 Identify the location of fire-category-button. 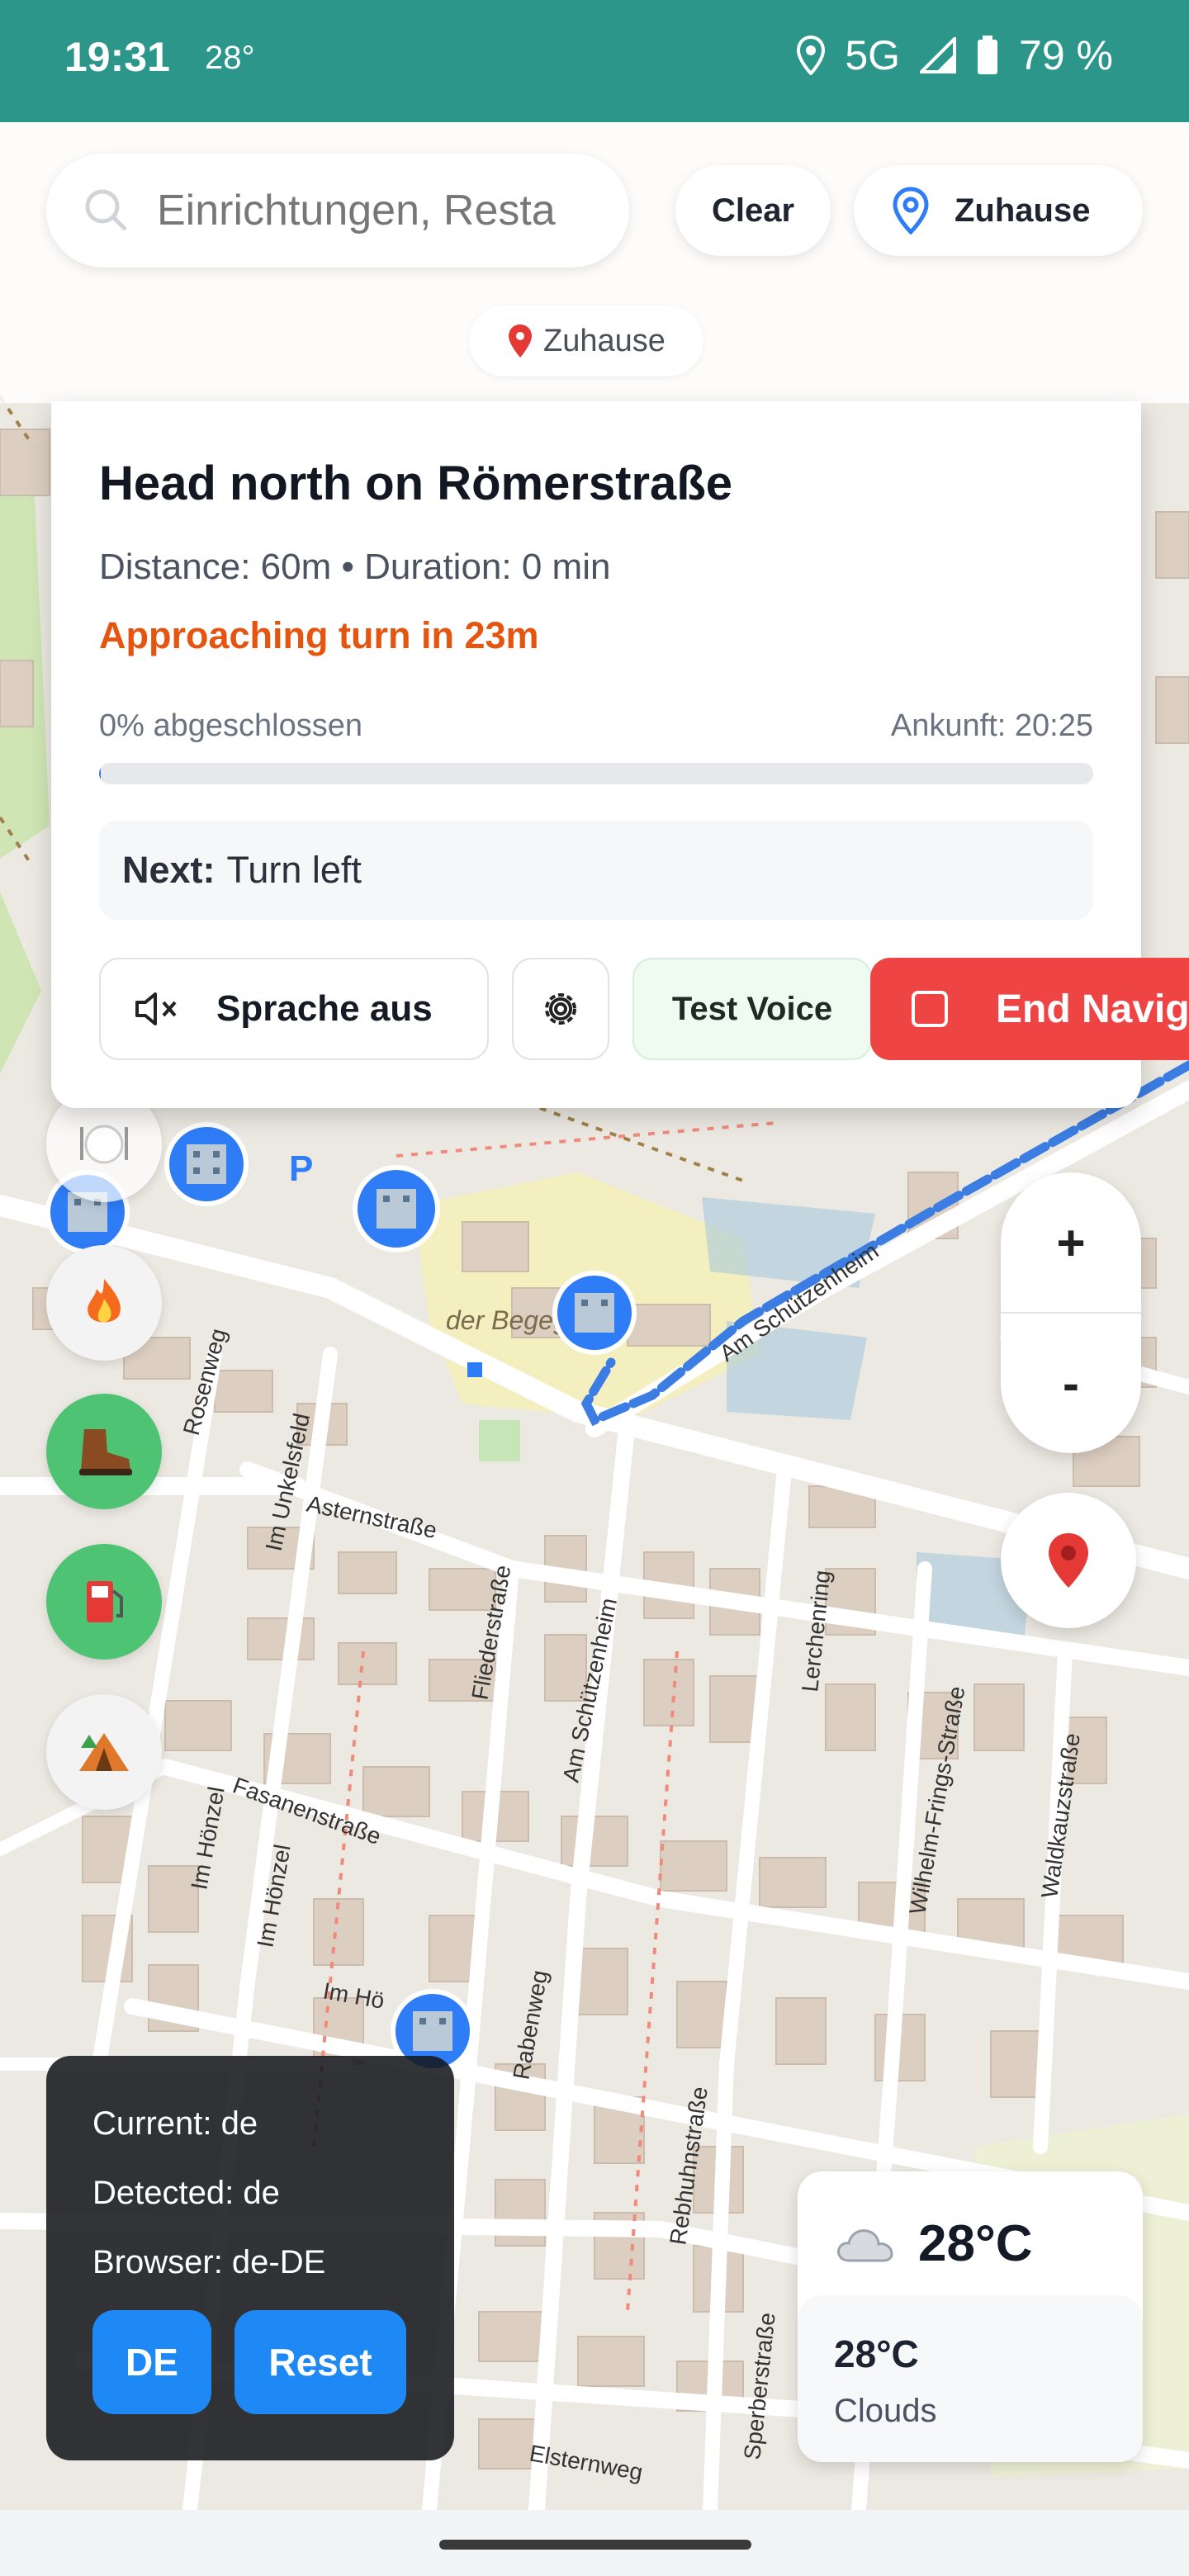
(104, 1303).